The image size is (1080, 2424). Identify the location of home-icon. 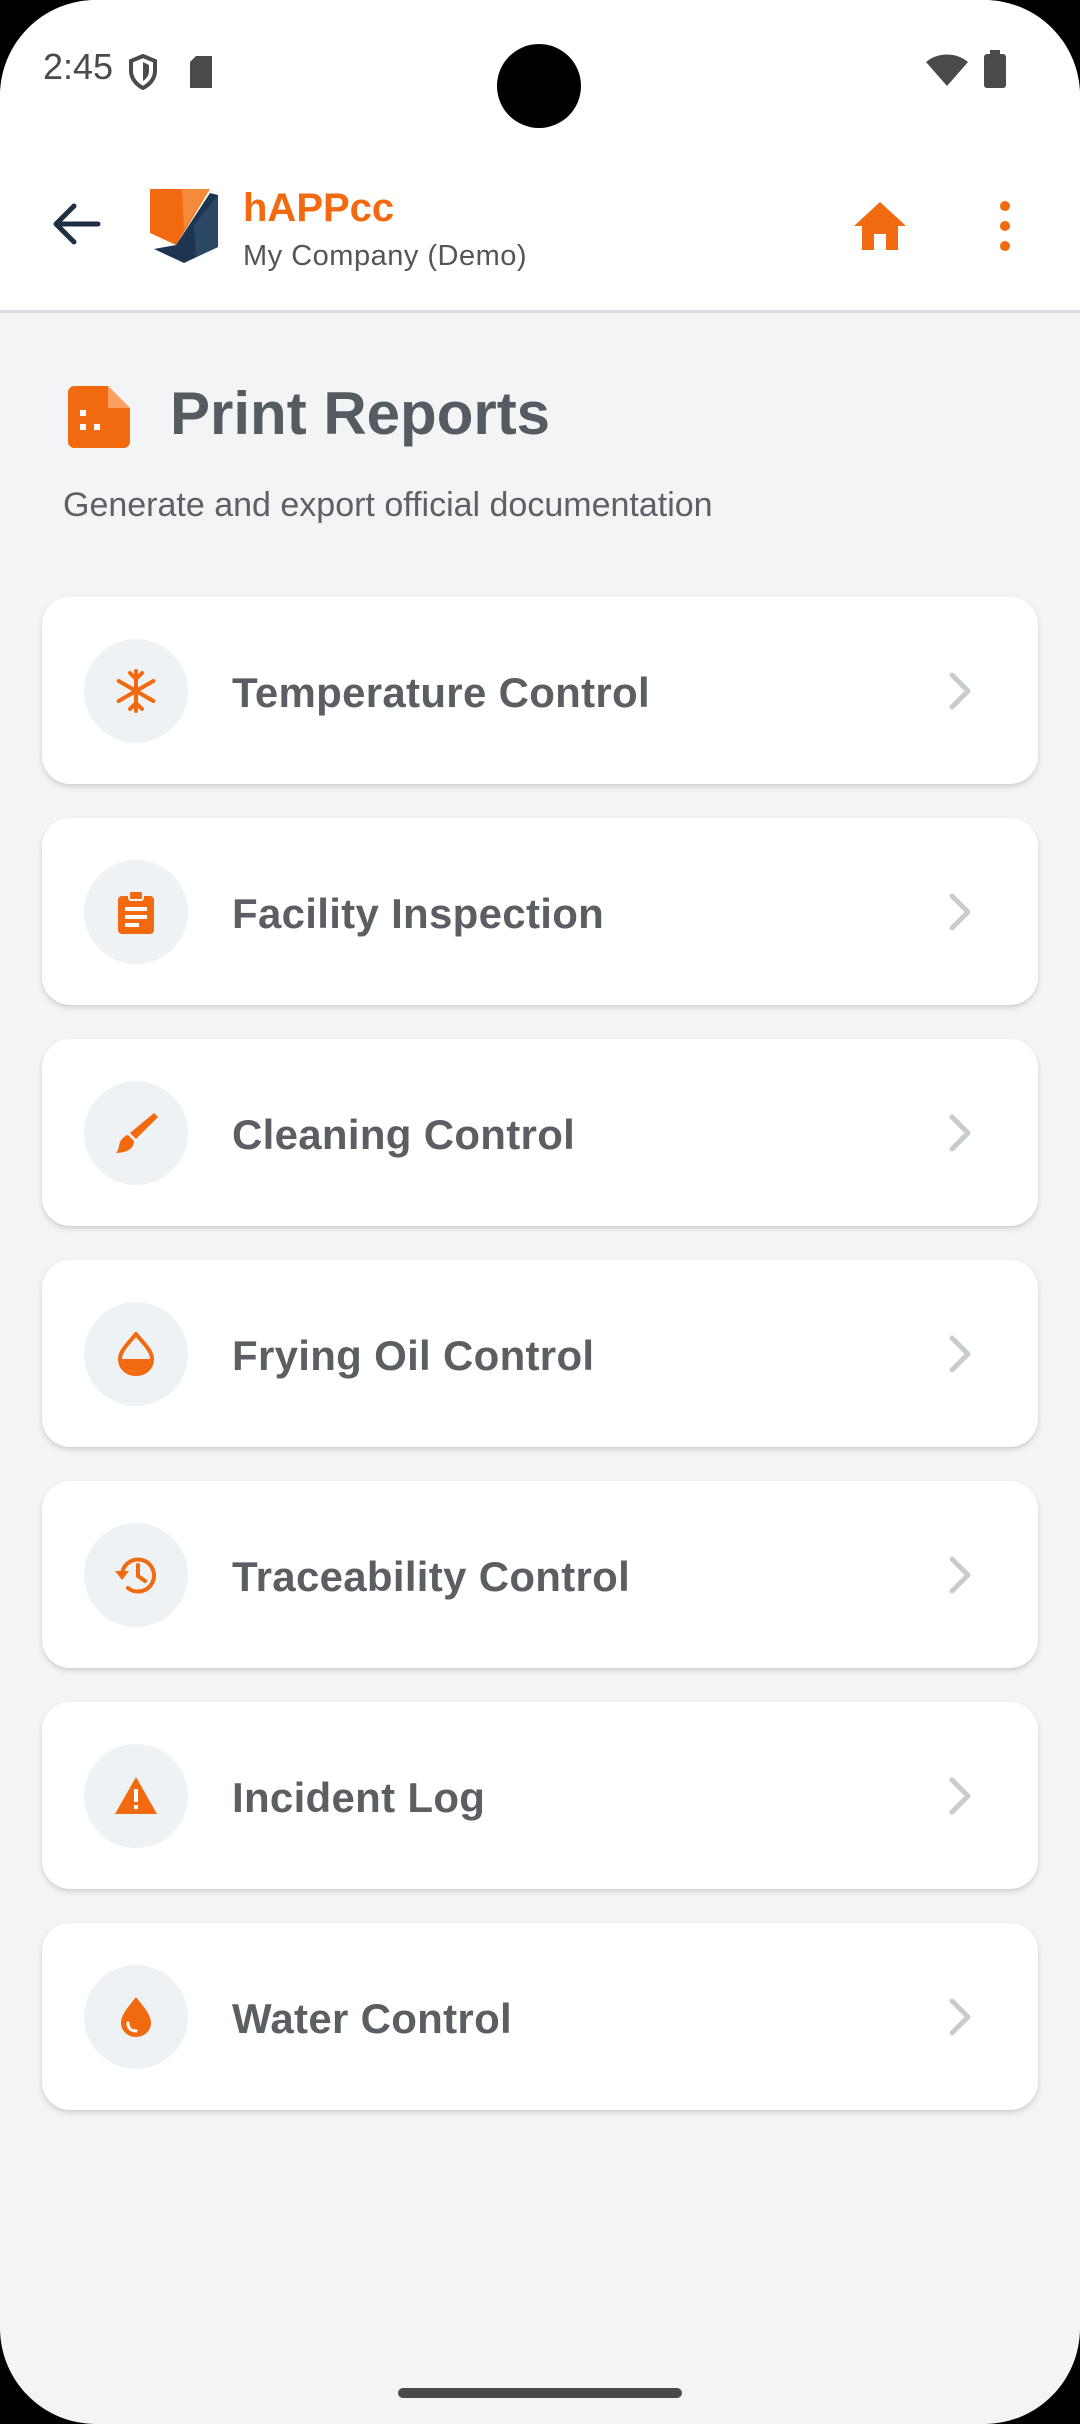
(880, 226).